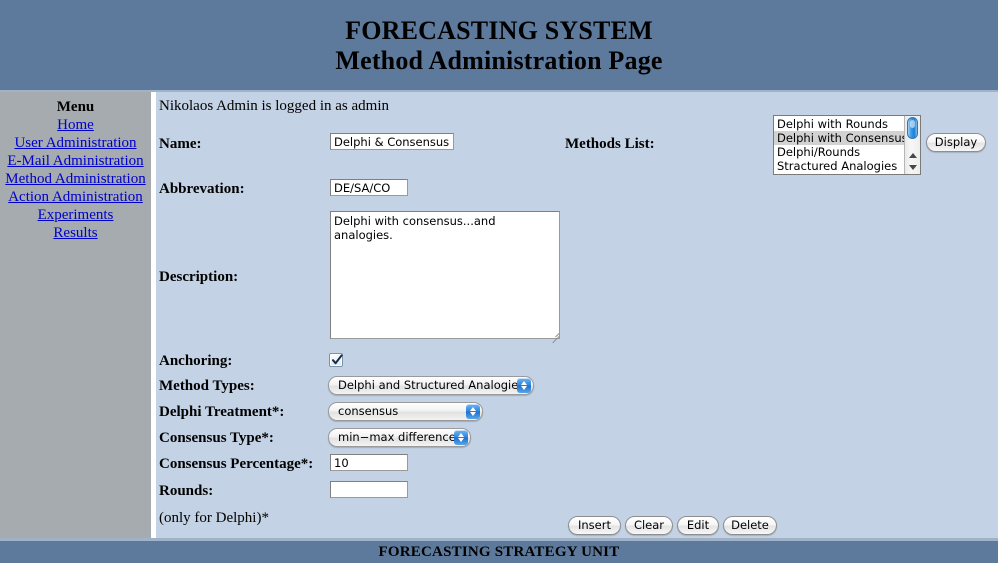 Image resolution: width=998 pixels, height=563 pixels. Describe the element at coordinates (594, 525) in the screenshot. I see `insert-button: Insert` at that location.